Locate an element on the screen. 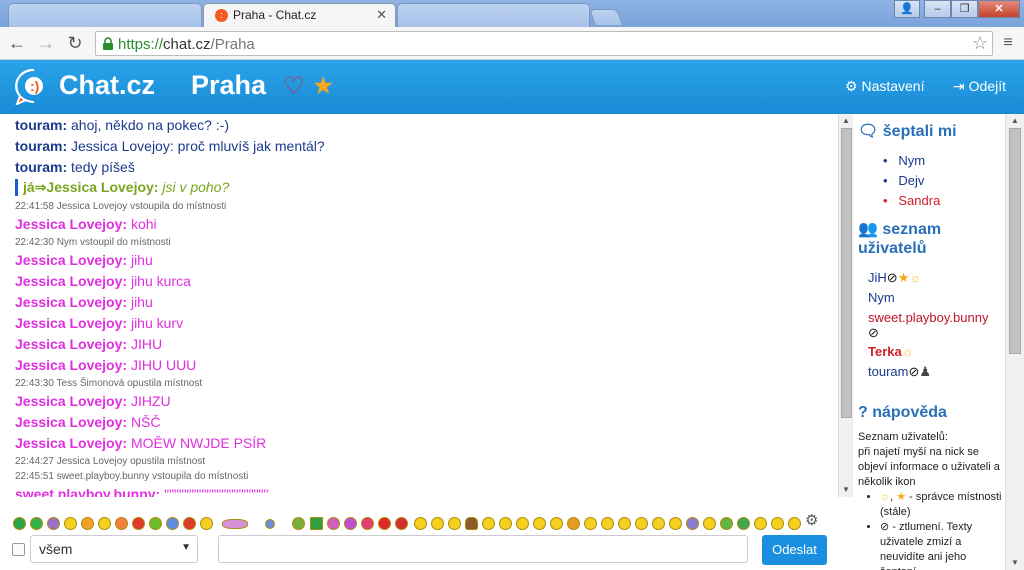 The width and height of the screenshot is (1024, 570). browser-menu-icon: ≡ is located at coordinates (1008, 43).